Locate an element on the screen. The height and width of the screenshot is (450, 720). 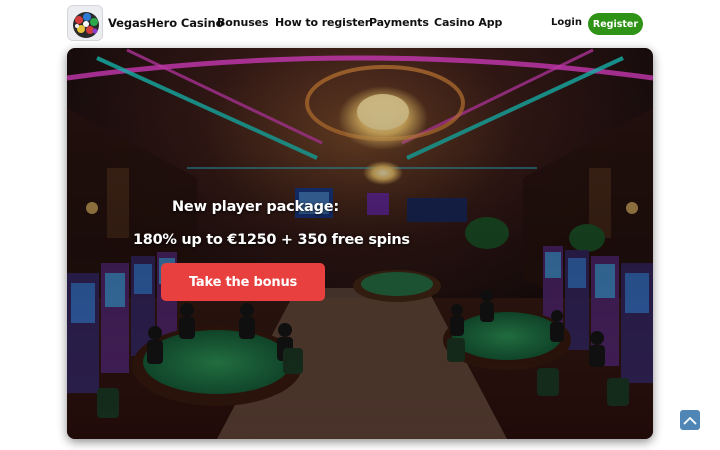
take-bonus-button: Take the bonus is located at coordinates (243, 282).